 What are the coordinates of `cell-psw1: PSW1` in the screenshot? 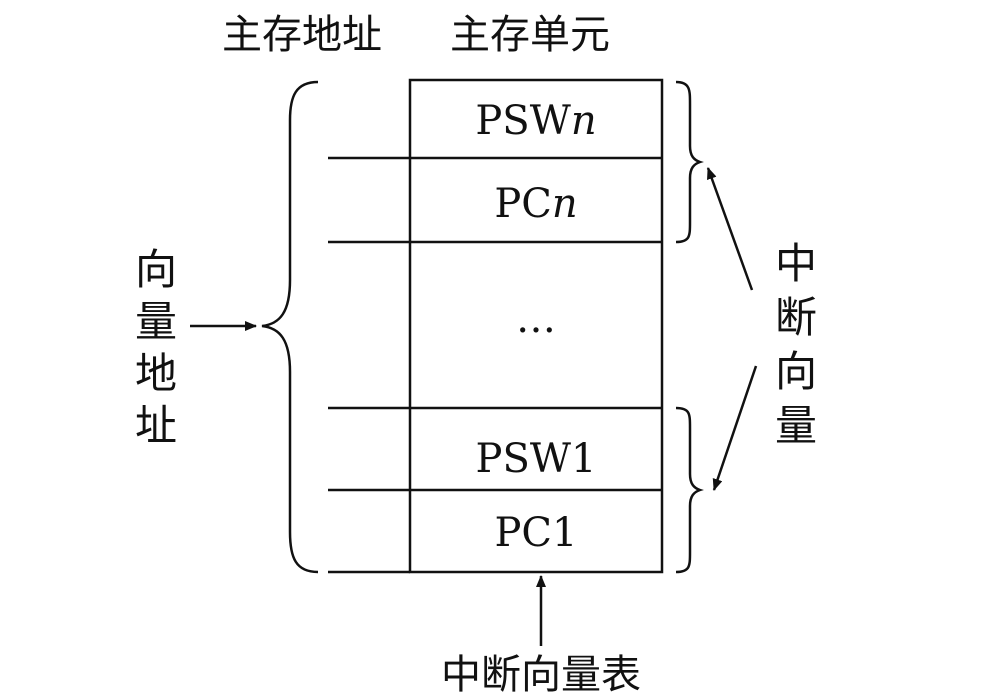 It's located at (536, 459).